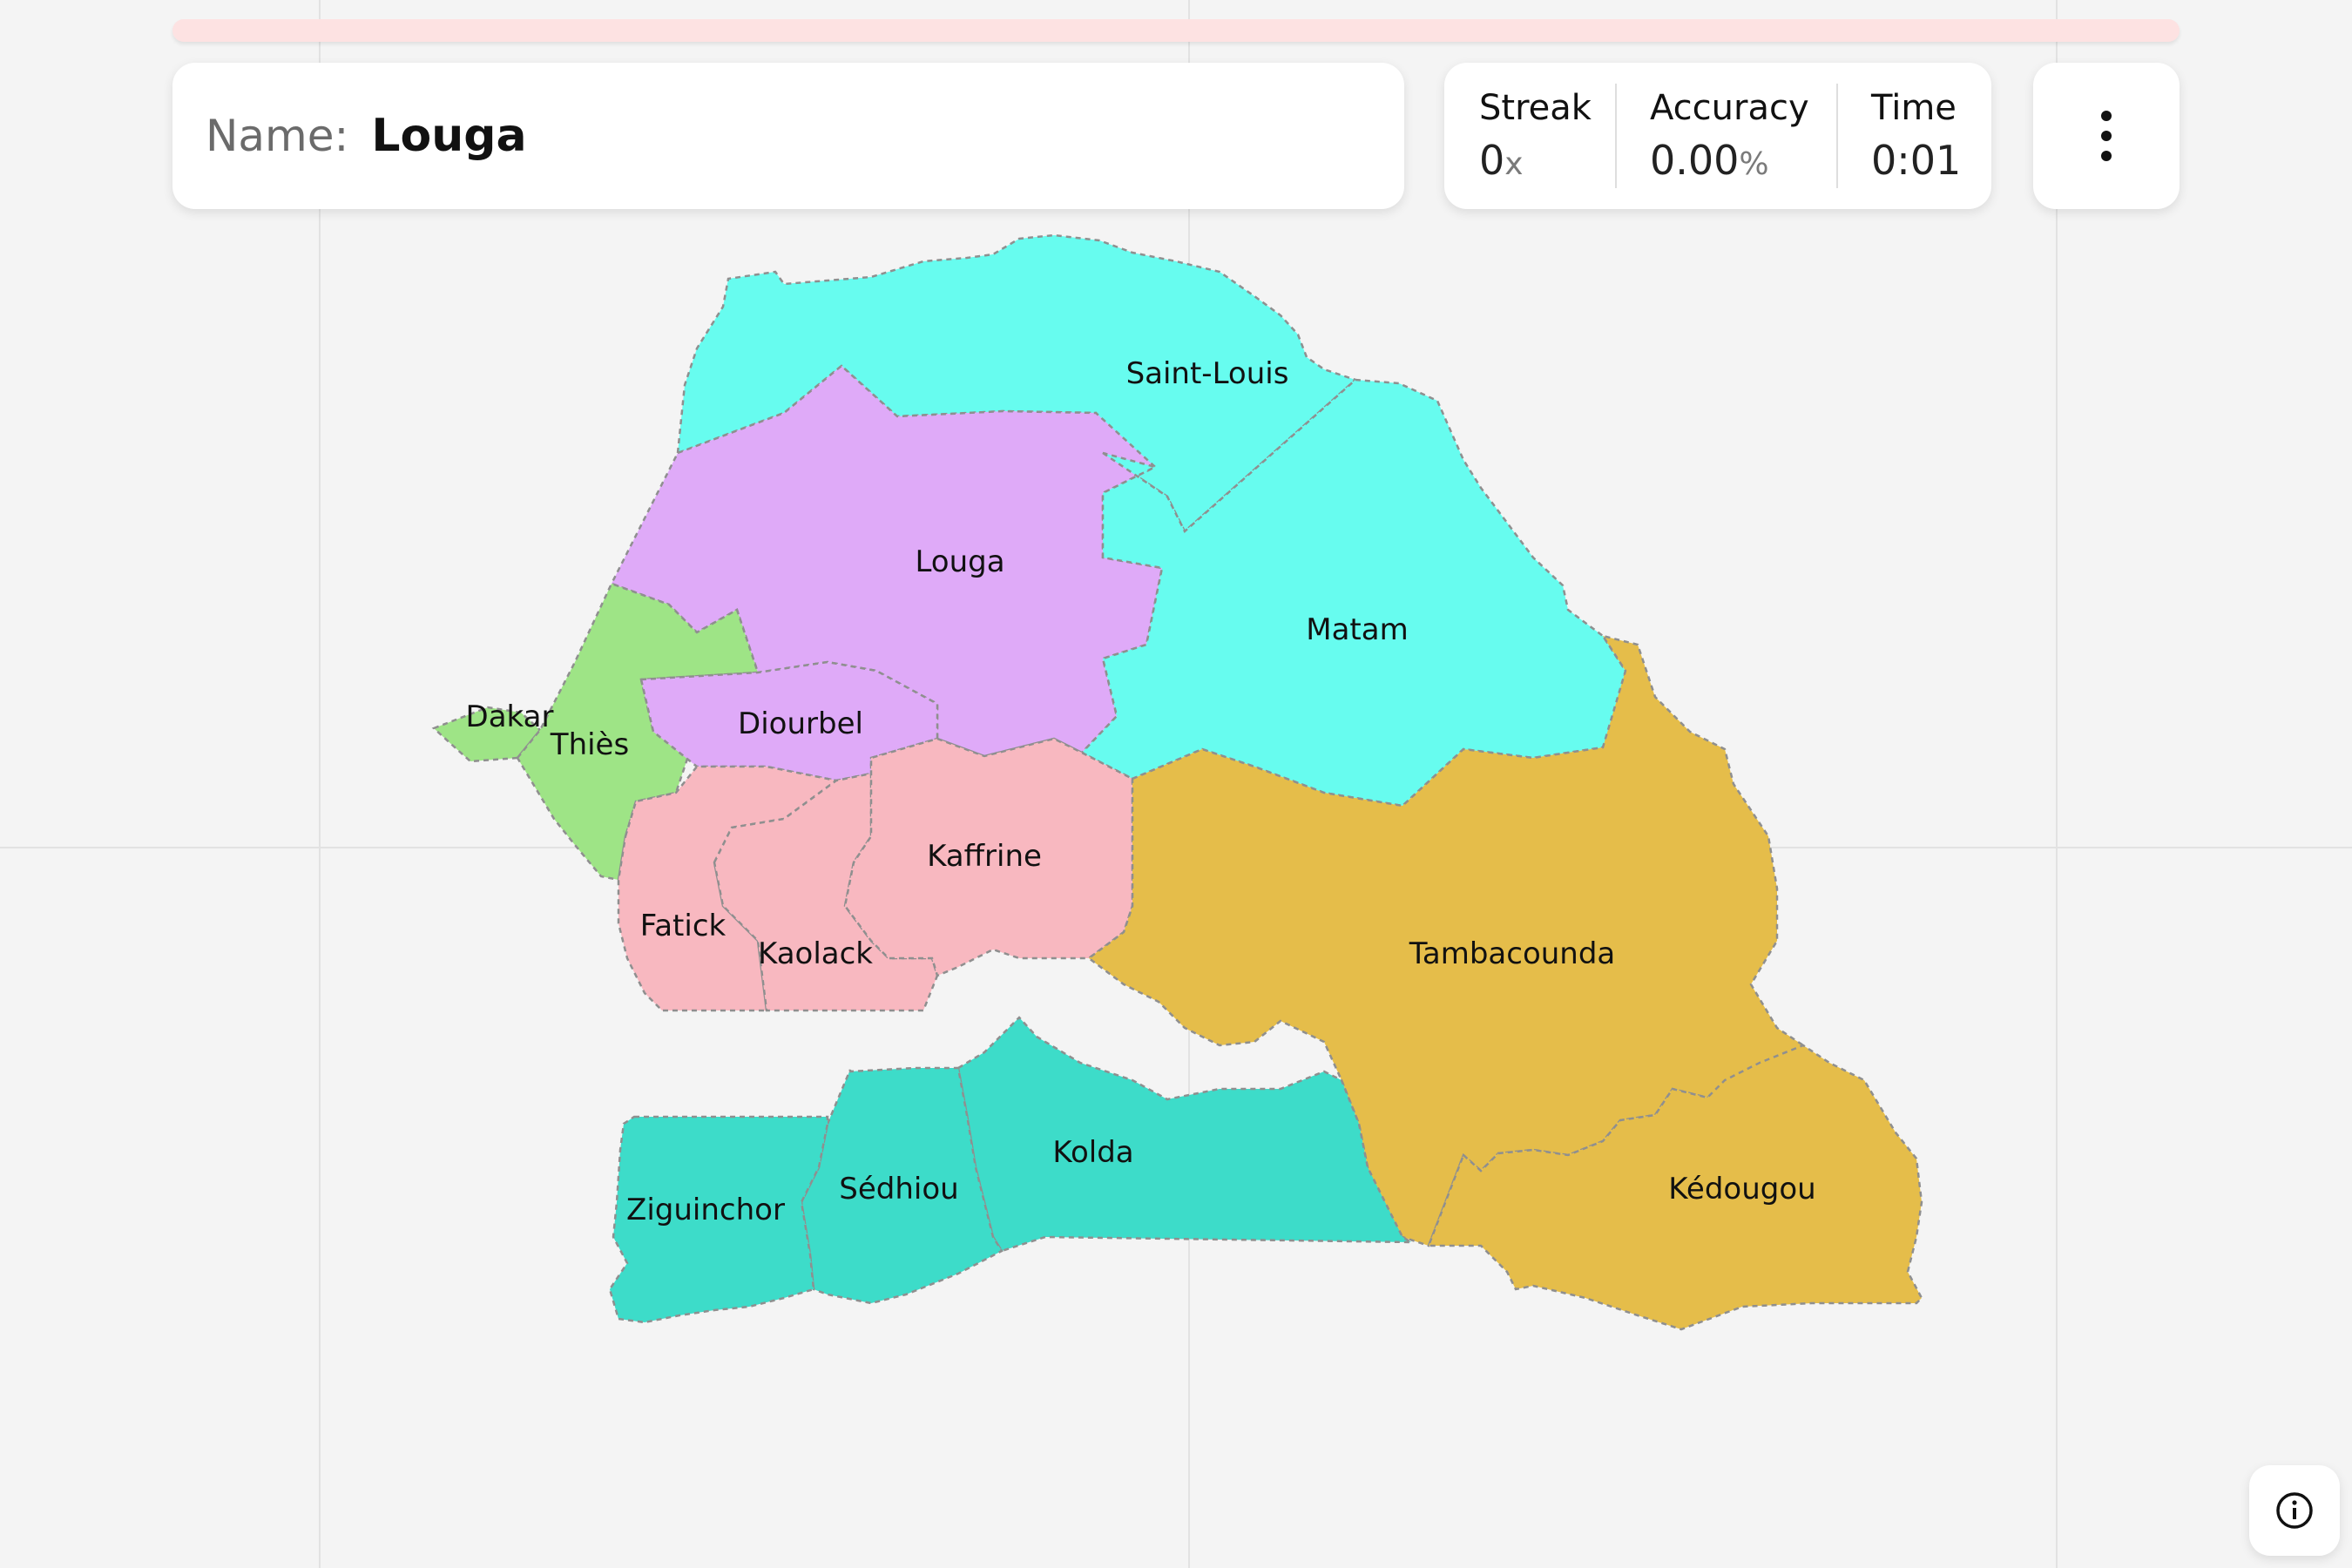 Image resolution: width=2352 pixels, height=1568 pixels. Describe the element at coordinates (1207, 373) in the screenshot. I see `label-saint-louis: Saint-Louis` at that location.